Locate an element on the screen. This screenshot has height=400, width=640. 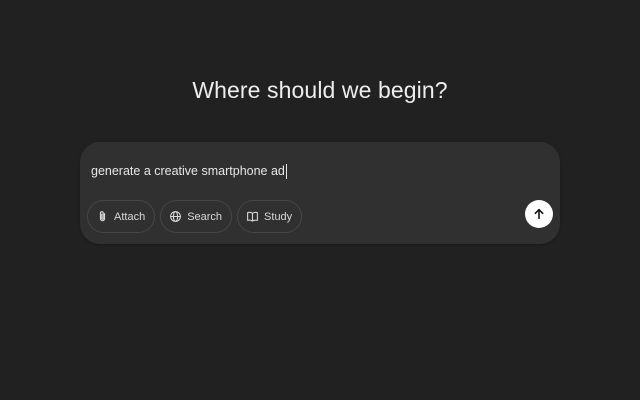
search-button: Search is located at coordinates (196, 216).